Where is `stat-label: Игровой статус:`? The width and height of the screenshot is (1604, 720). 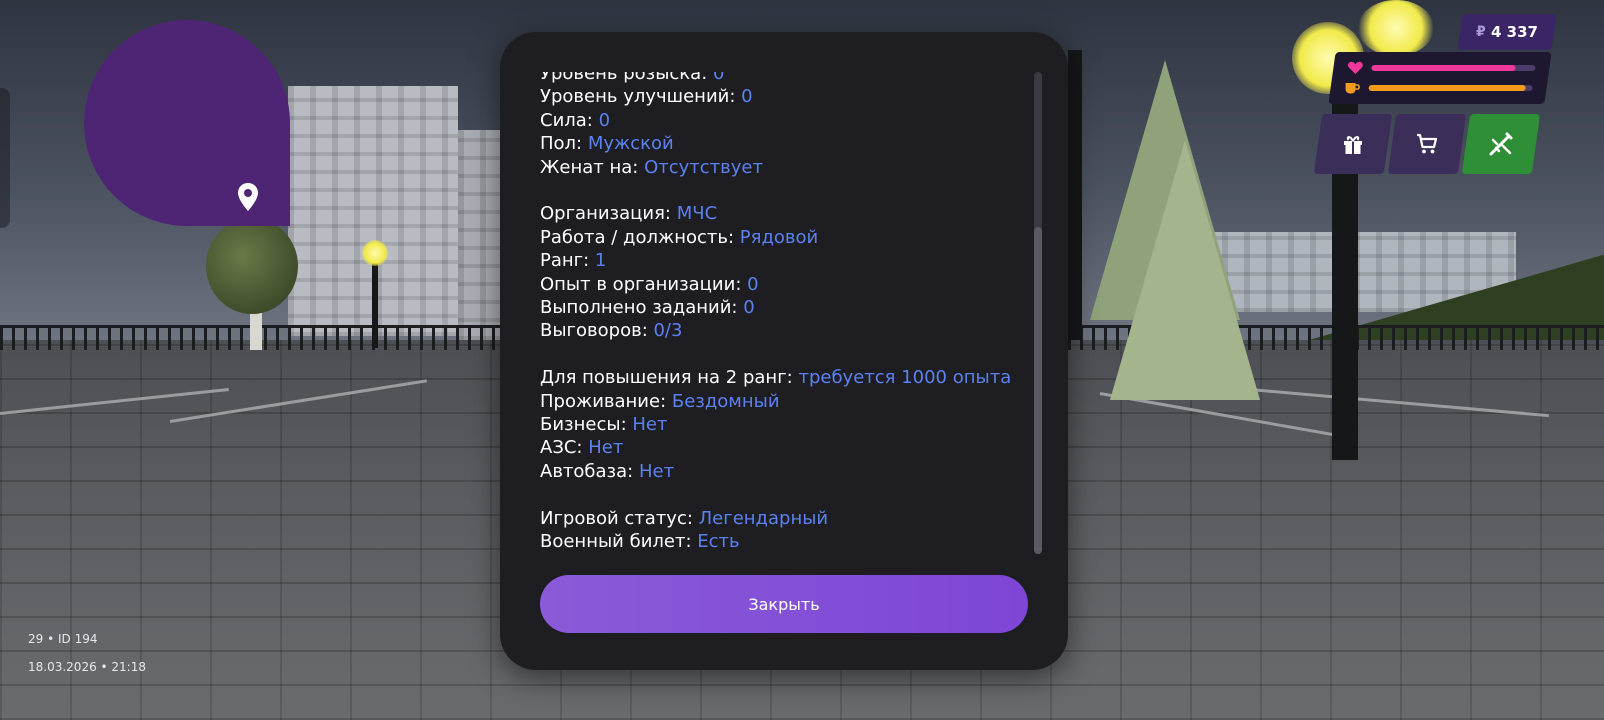 stat-label: Игровой статус: is located at coordinates (619, 518).